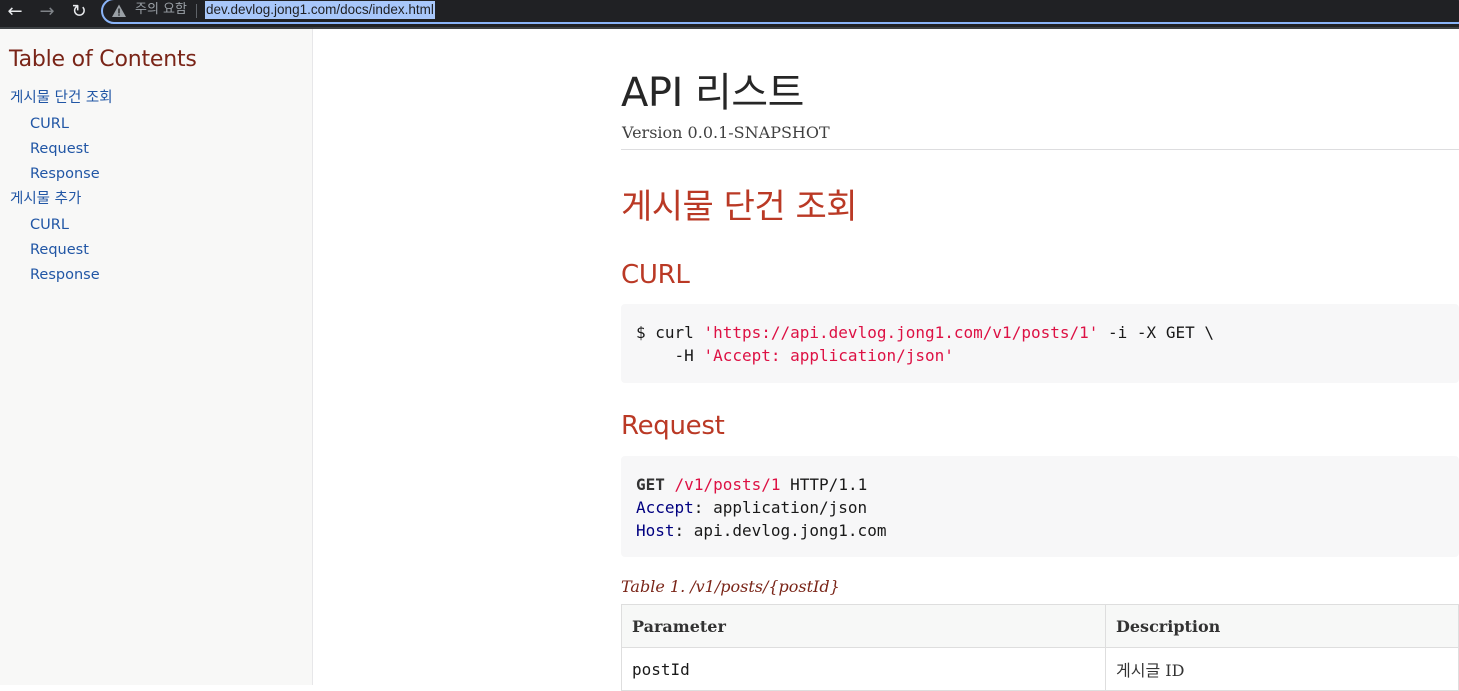 Image resolution: width=1459 pixels, height=691 pixels. I want to click on code-text: -H, so click(670, 355).